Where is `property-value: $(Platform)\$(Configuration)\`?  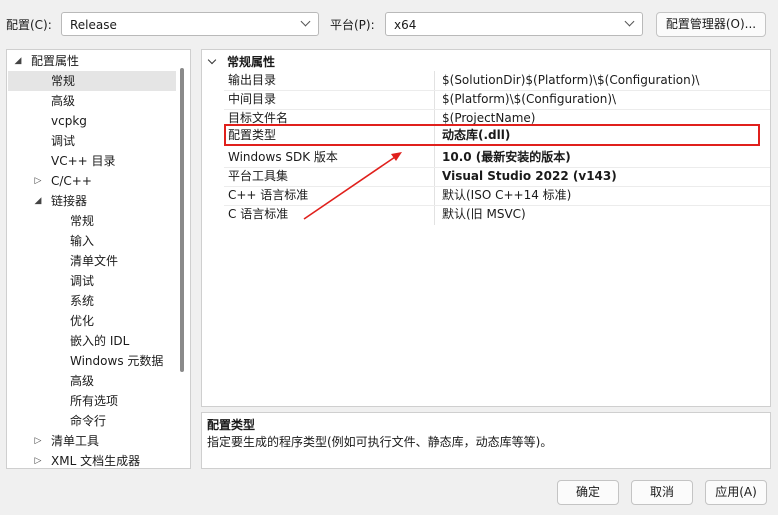 property-value: $(Platform)\$(Configuration)\ is located at coordinates (529, 99).